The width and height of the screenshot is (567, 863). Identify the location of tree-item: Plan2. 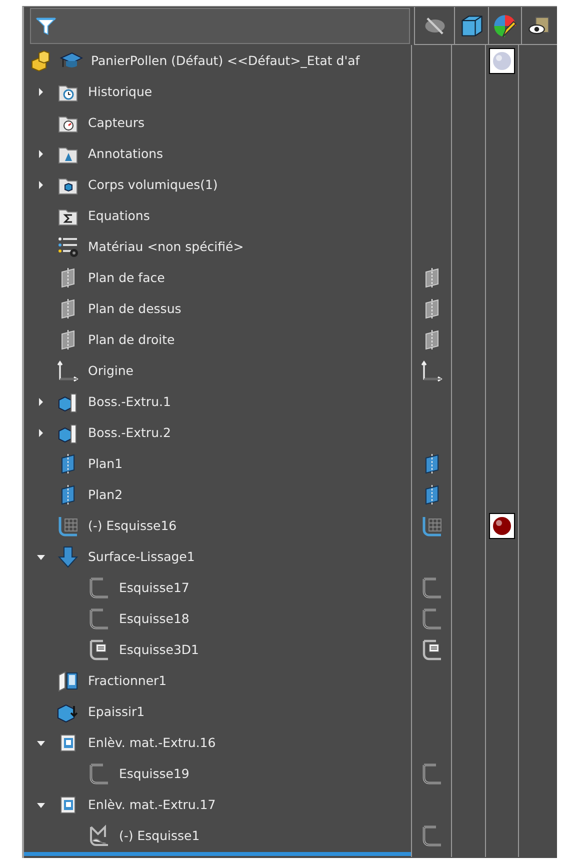
(105, 494).